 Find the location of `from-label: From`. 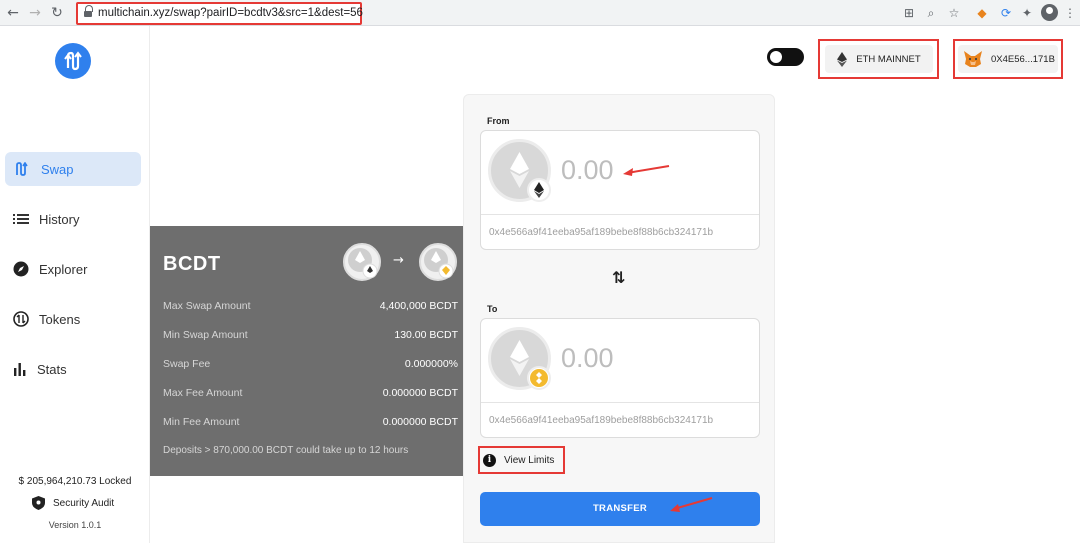

from-label: From is located at coordinates (498, 121).